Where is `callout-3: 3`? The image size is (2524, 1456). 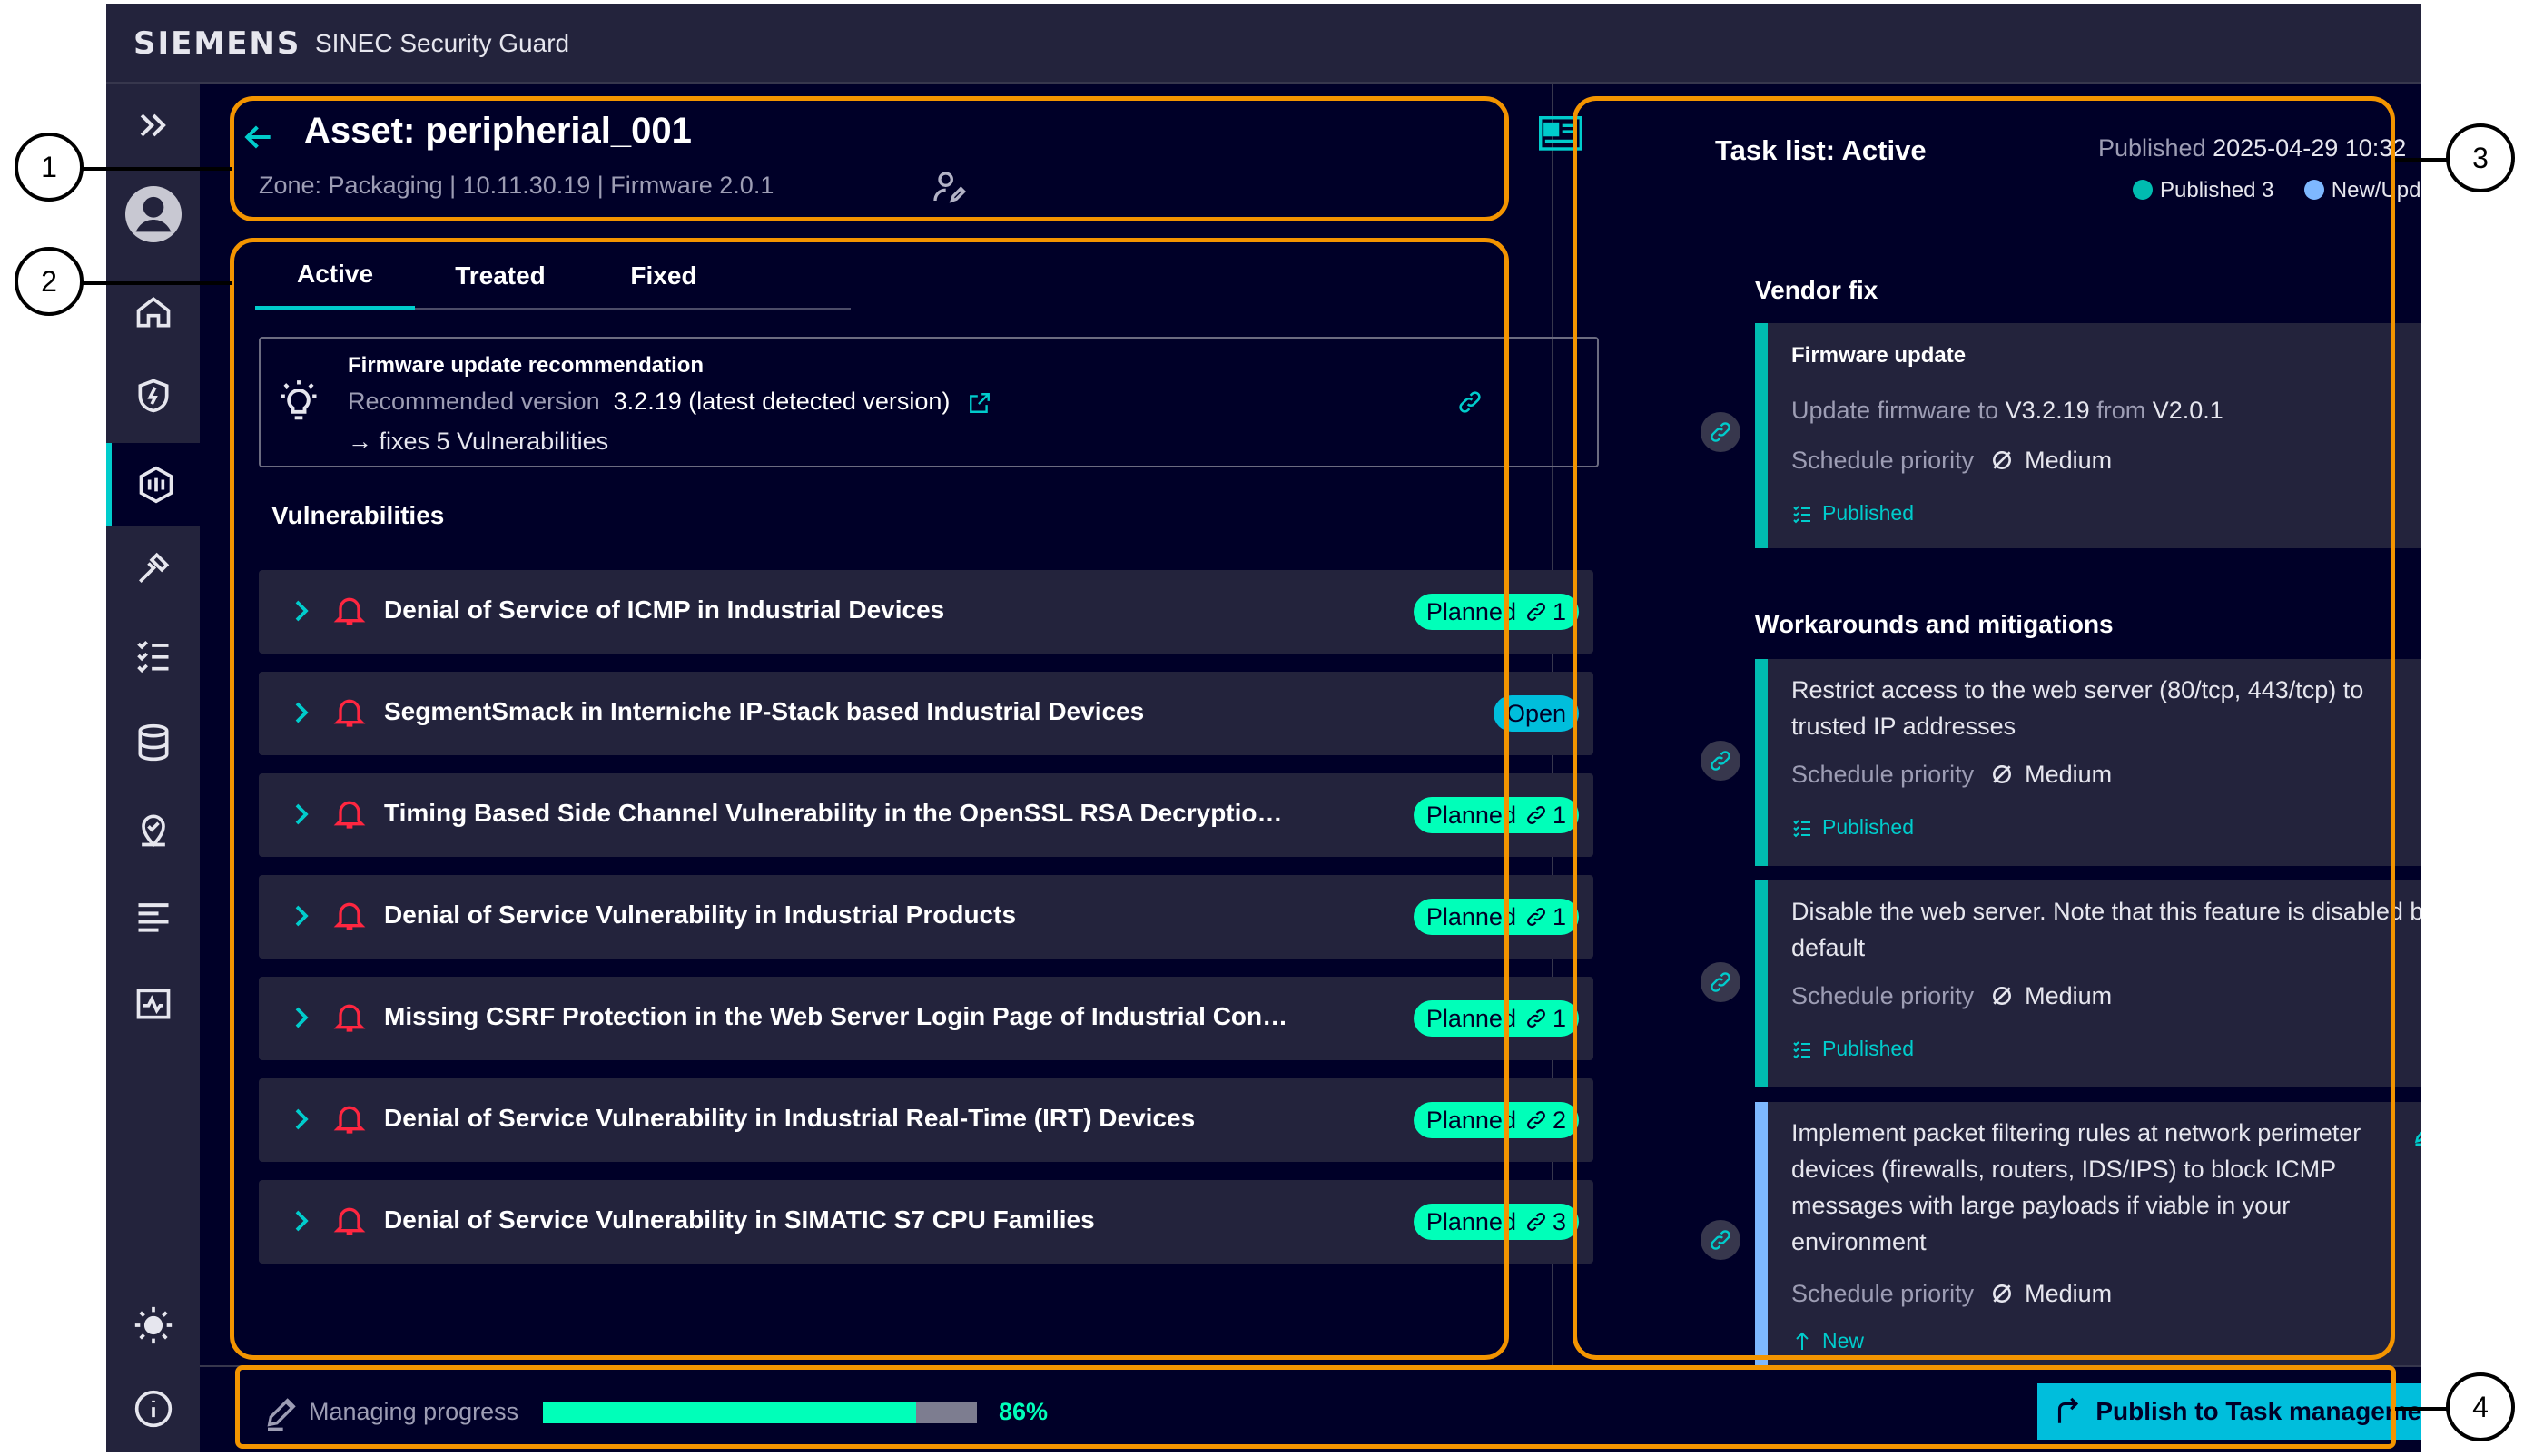 callout-3: 3 is located at coordinates (2480, 157).